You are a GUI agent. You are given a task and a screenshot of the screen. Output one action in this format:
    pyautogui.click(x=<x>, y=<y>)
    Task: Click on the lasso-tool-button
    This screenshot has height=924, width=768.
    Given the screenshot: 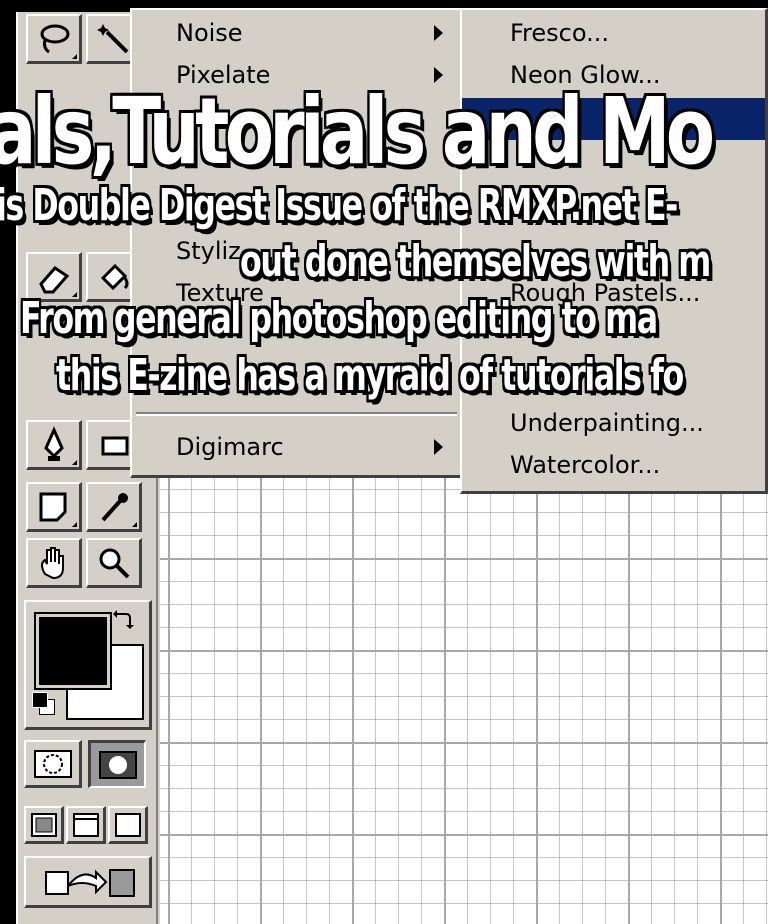 What is the action you would take?
    pyautogui.click(x=54, y=39)
    